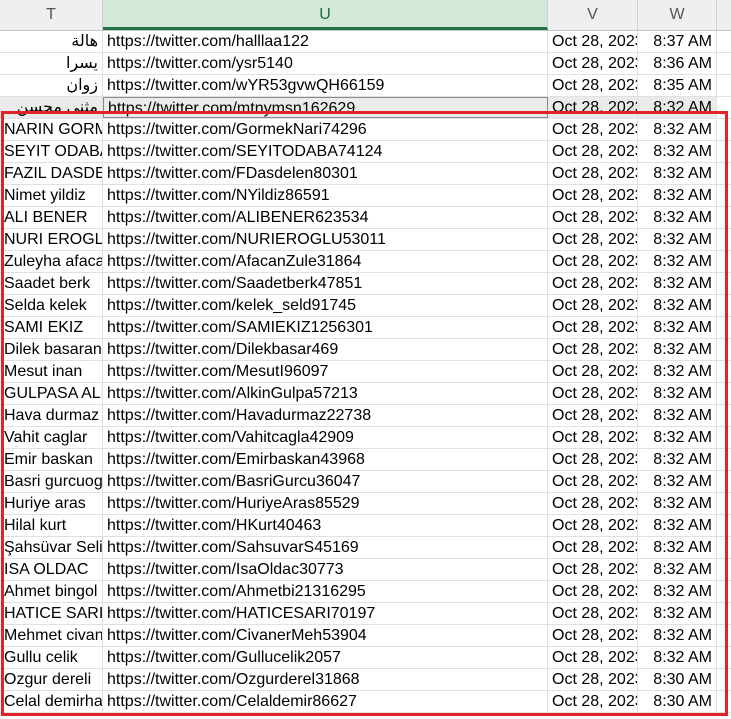 The height and width of the screenshot is (719, 731). I want to click on cell-name: SAMI EKIZ, so click(51, 327).